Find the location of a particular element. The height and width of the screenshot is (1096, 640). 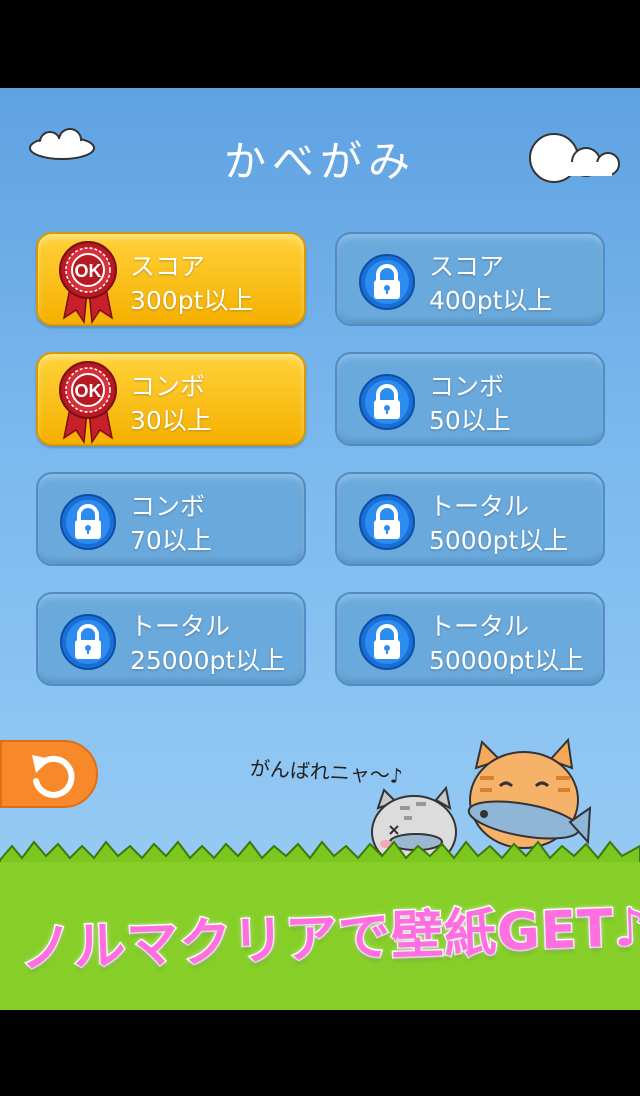

wallpaper-condition: コンボ 30以上 is located at coordinates (171, 404).